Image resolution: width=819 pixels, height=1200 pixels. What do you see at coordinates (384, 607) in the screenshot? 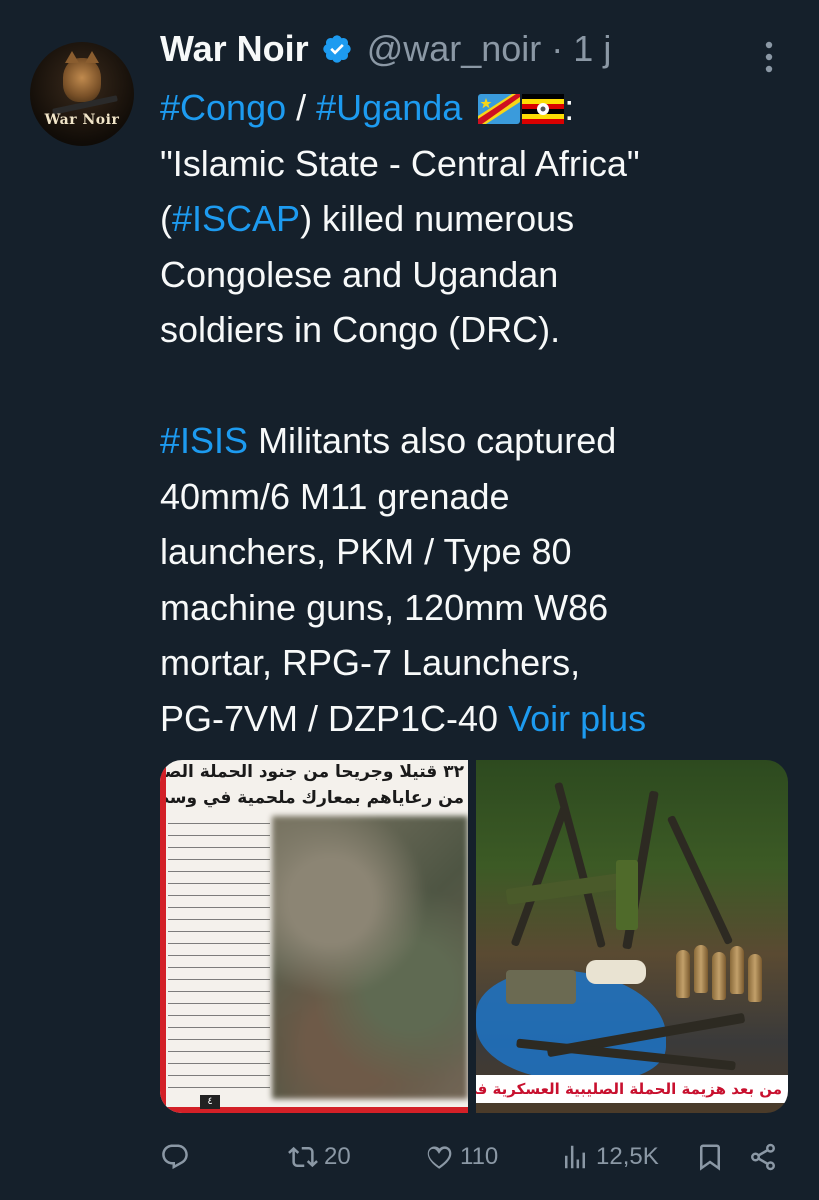
I see `text-line: machine guns, 120mm W86` at bounding box center [384, 607].